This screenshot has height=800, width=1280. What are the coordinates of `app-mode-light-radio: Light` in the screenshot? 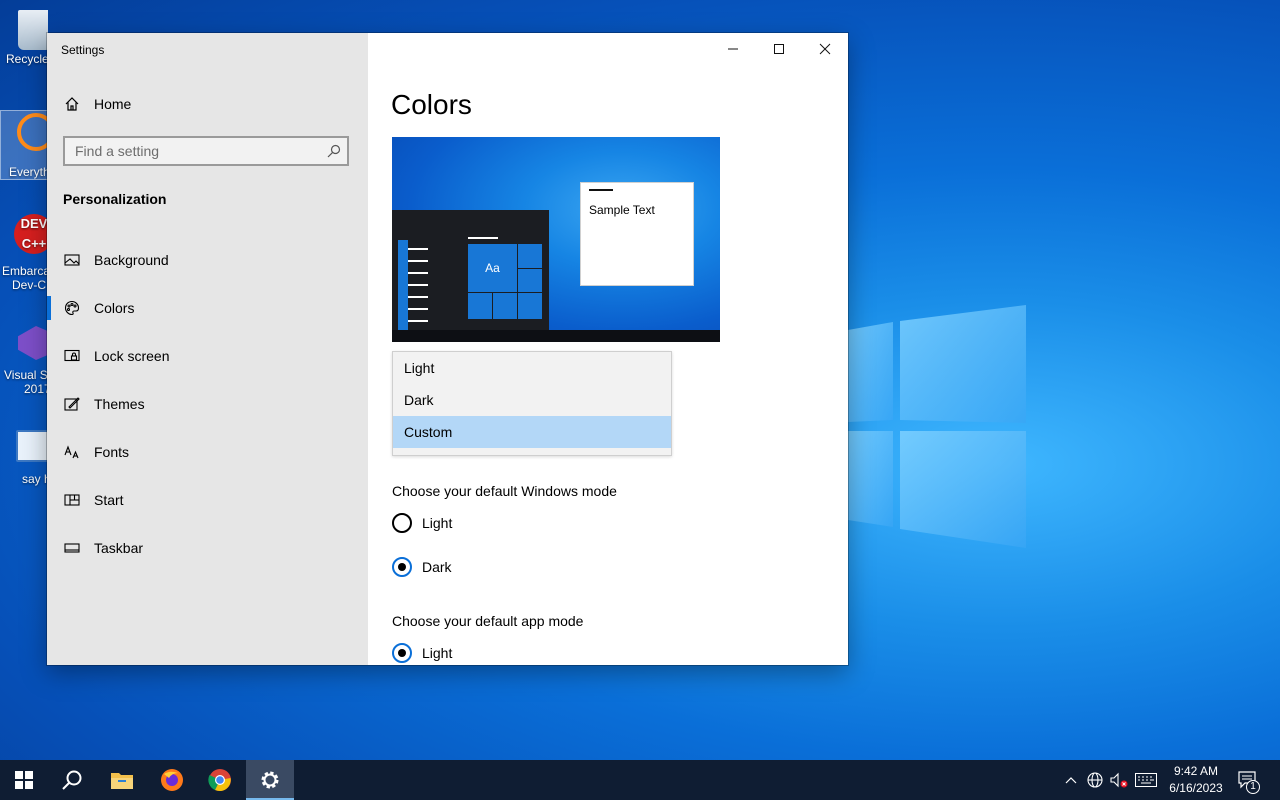 It's located at (422, 653).